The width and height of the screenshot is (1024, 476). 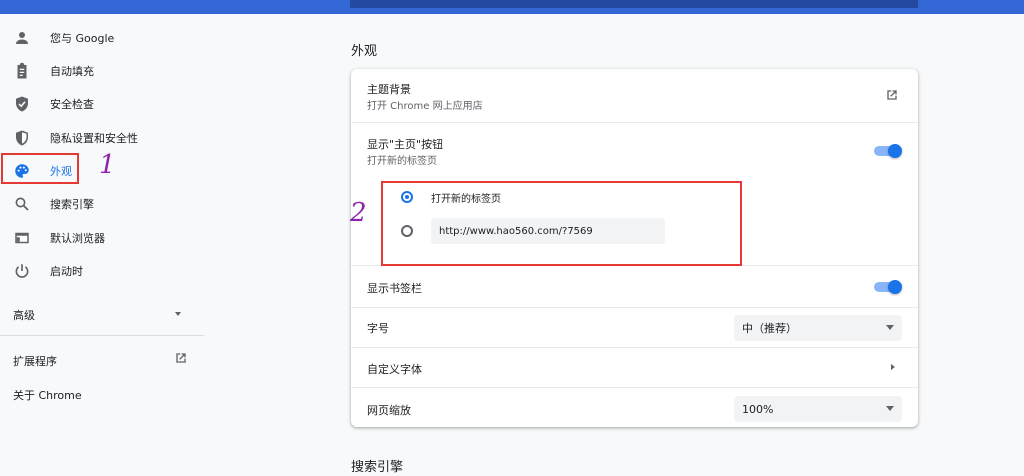 What do you see at coordinates (758, 409) in the screenshot?
I see `page-zoom-value: 100%` at bounding box center [758, 409].